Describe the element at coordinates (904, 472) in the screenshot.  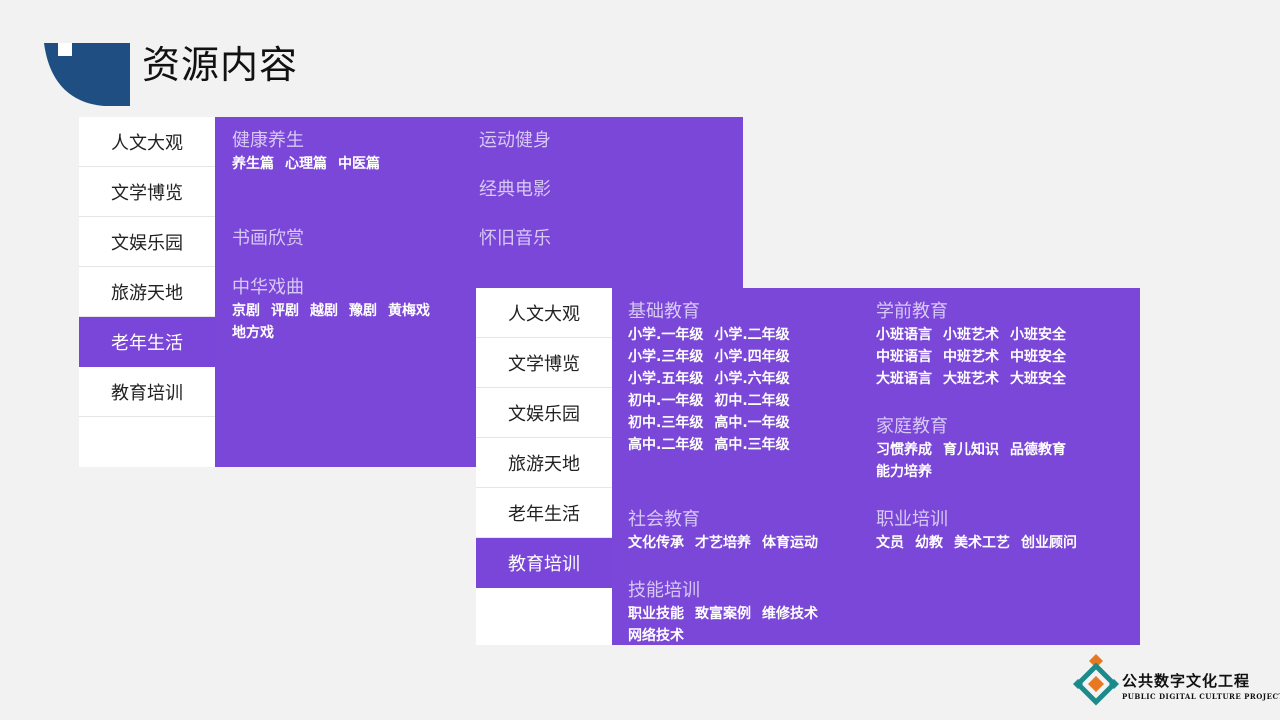
I see `link-family: 能力培养` at that location.